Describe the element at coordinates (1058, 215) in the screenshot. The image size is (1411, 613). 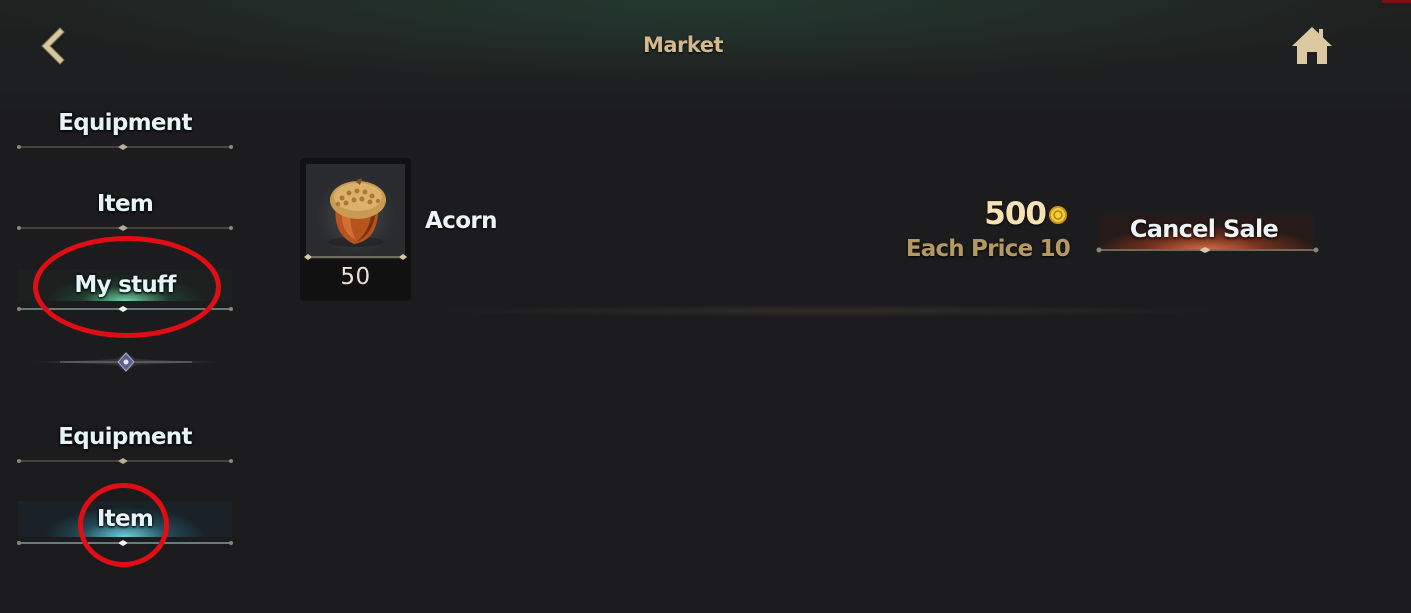
I see `gold-coin-icon` at that location.